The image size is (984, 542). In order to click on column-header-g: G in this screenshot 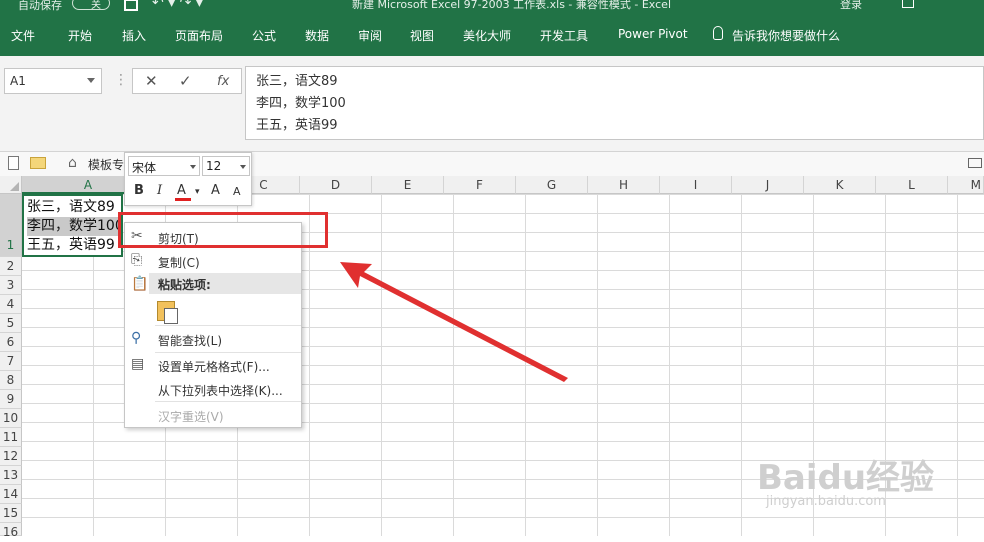, I will do `click(552, 185)`.